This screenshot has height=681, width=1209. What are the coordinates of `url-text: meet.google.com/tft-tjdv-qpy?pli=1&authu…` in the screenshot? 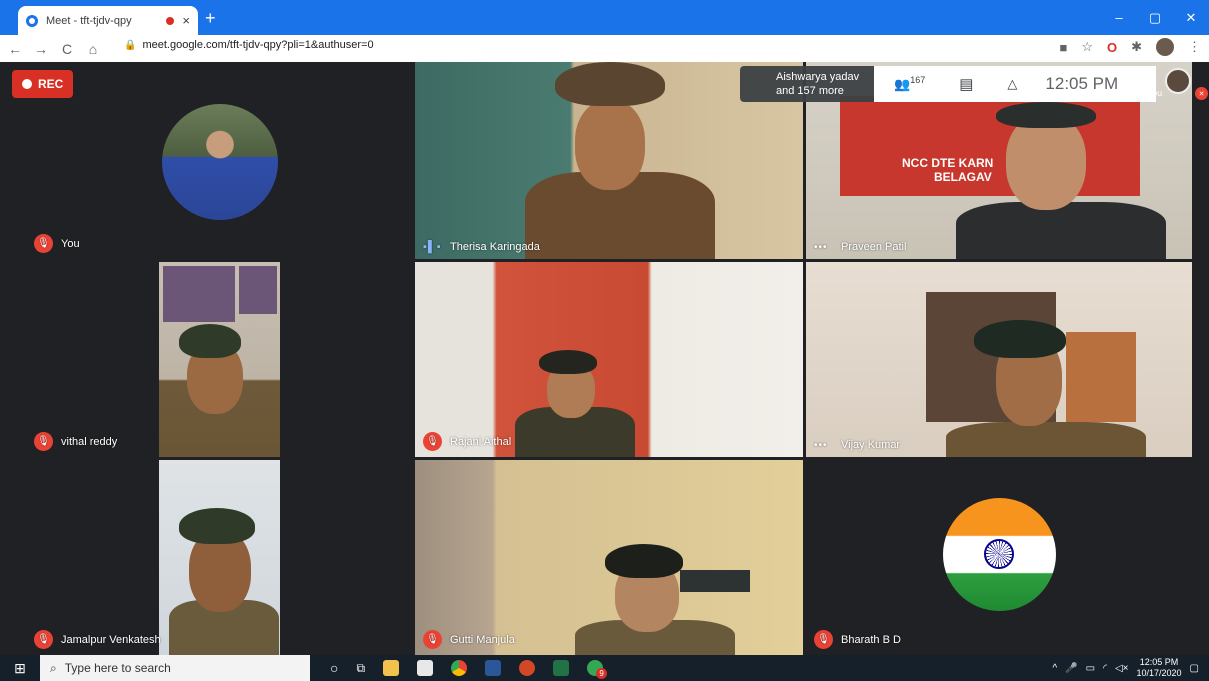 It's located at (258, 45).